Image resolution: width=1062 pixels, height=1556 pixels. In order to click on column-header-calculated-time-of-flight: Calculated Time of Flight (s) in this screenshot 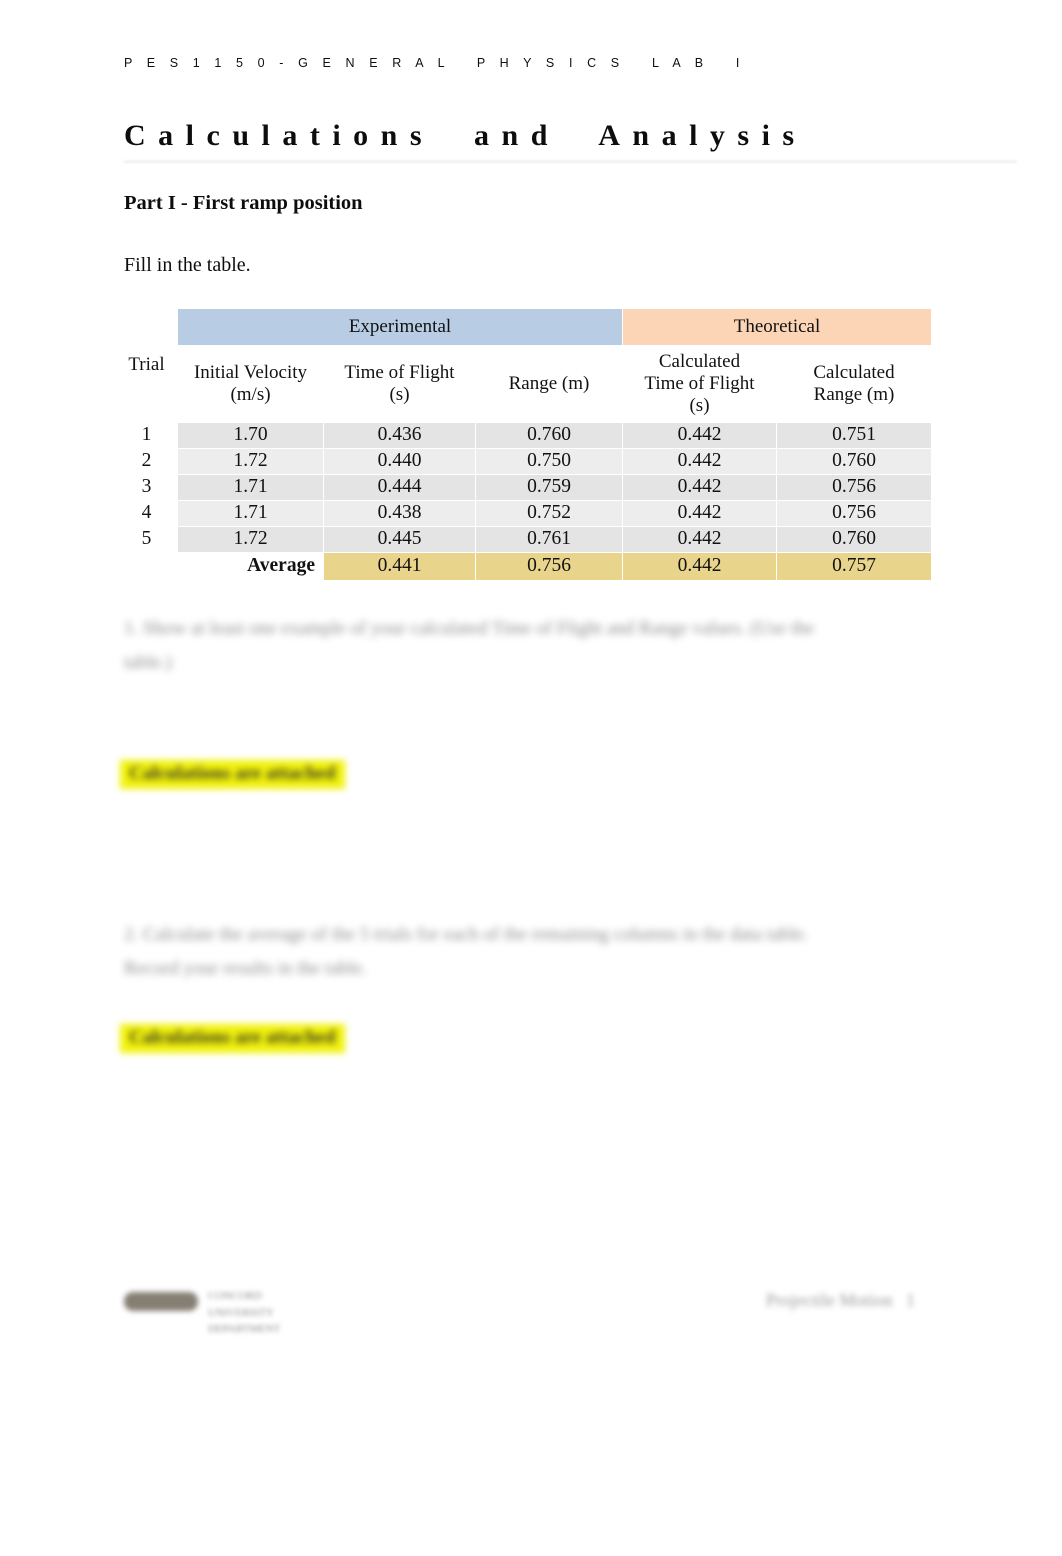, I will do `click(699, 384)`.